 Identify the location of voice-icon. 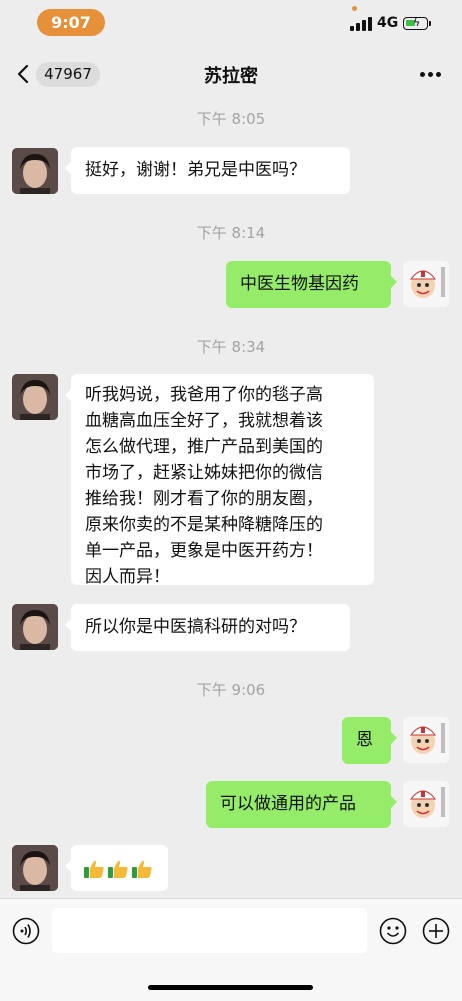
(26, 931).